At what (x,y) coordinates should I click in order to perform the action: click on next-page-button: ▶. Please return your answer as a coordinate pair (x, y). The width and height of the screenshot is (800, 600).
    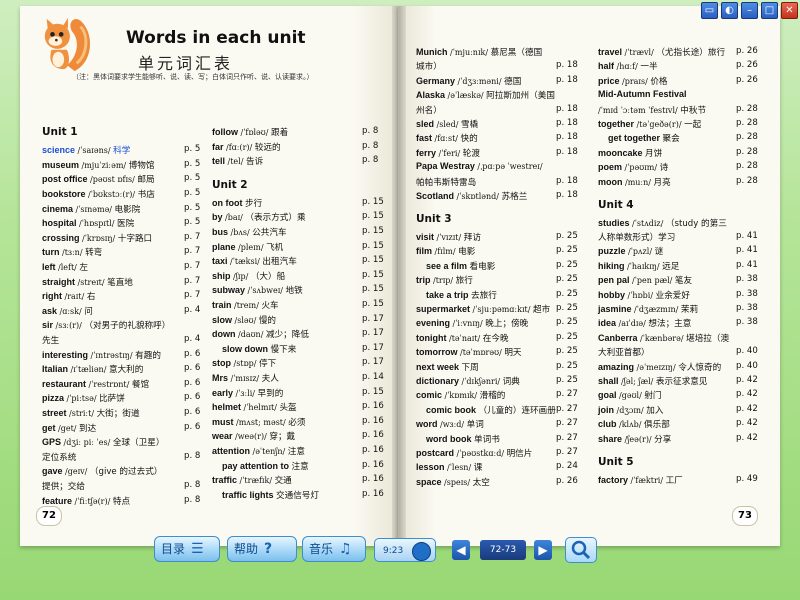
    Looking at the image, I should click on (543, 550).